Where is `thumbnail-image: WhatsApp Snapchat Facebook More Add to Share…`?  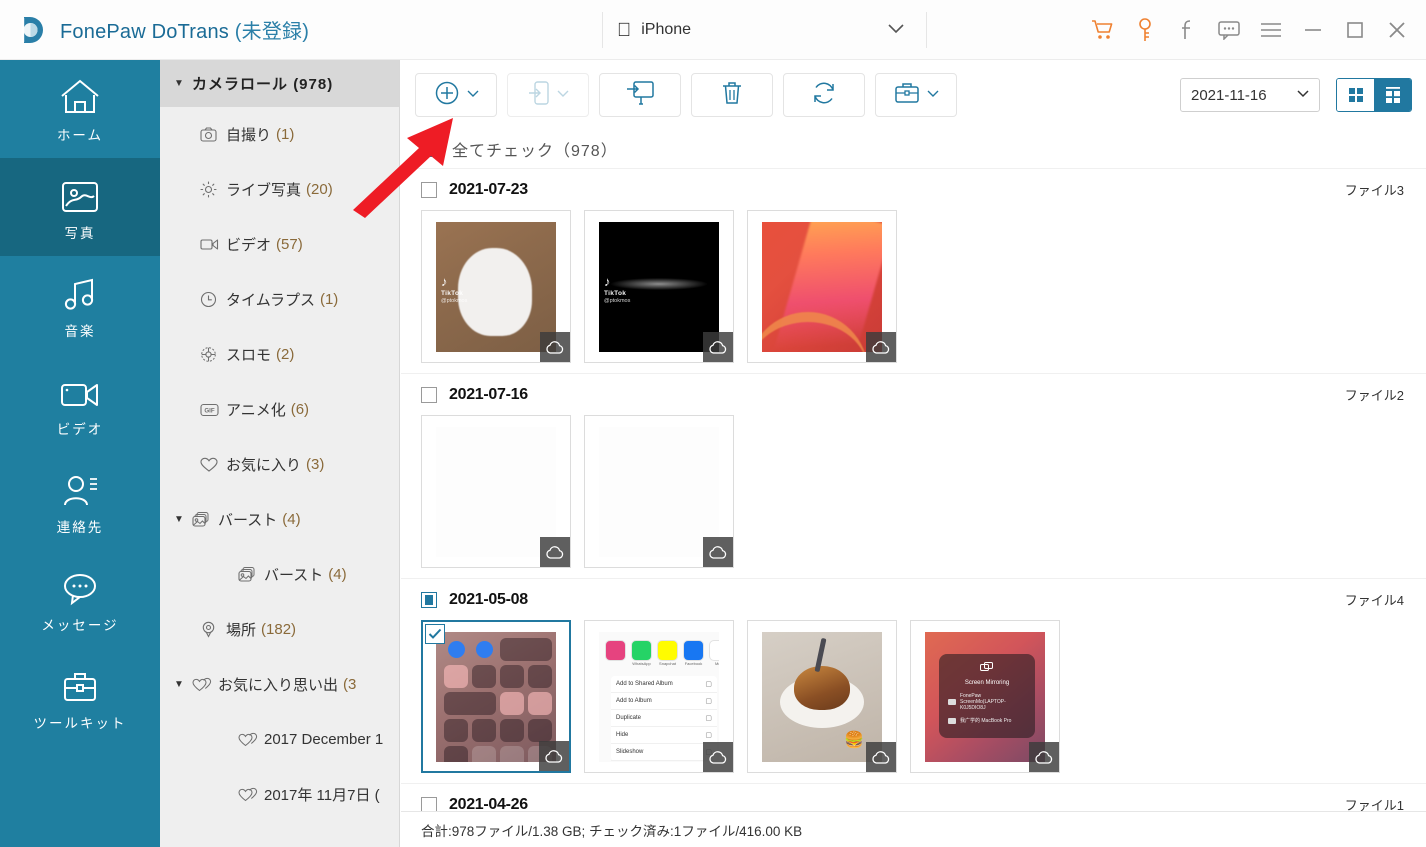
thumbnail-image: WhatsApp Snapchat Facebook More Add to Share… is located at coordinates (659, 696).